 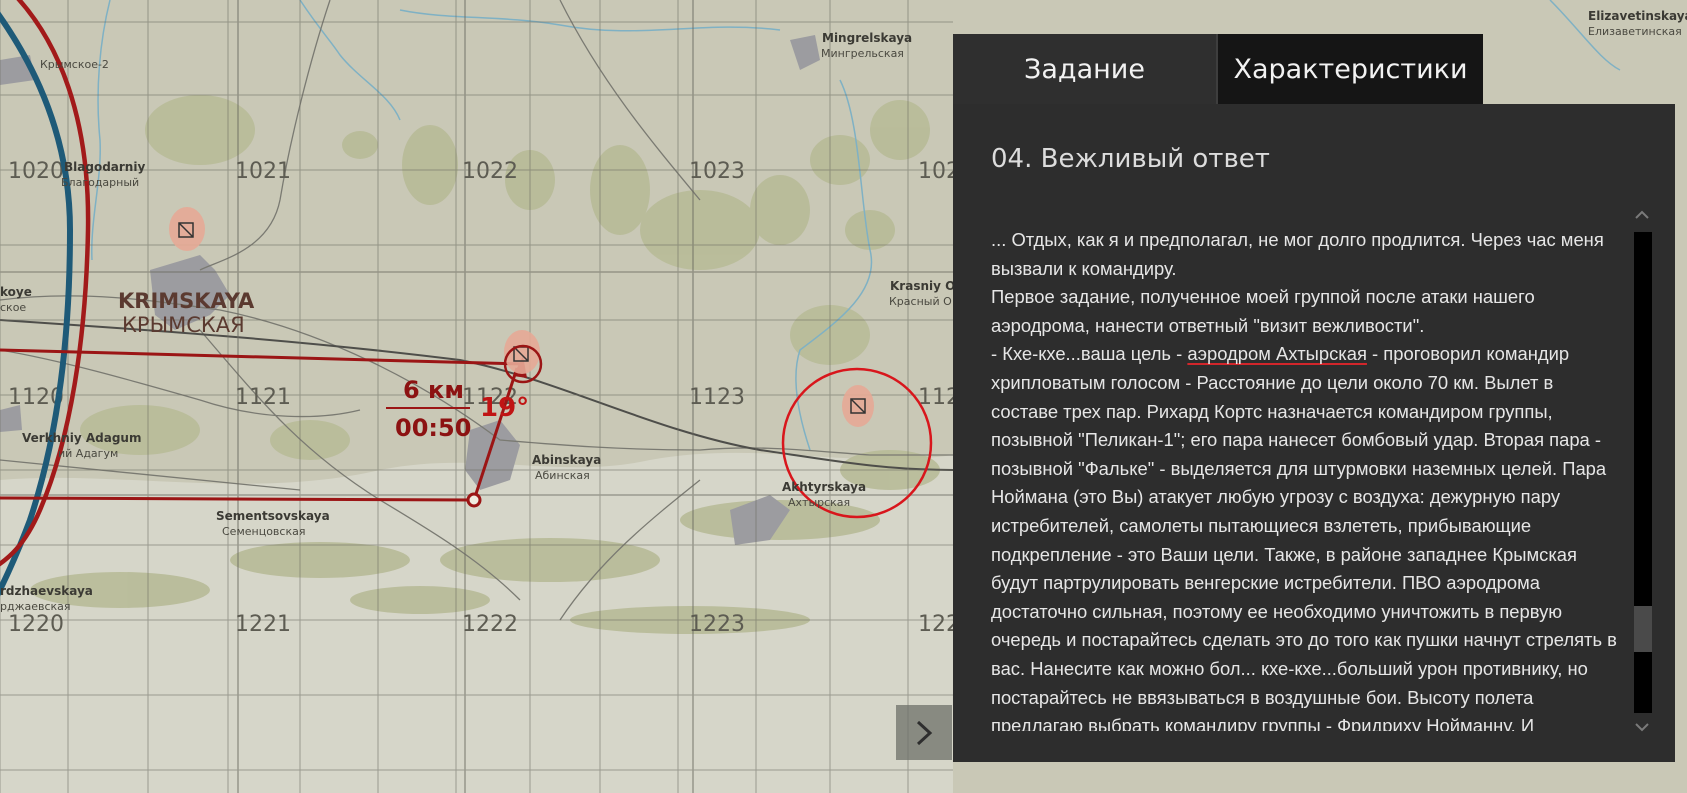 I want to click on svg-text: Мингрельская, so click(x=862, y=53).